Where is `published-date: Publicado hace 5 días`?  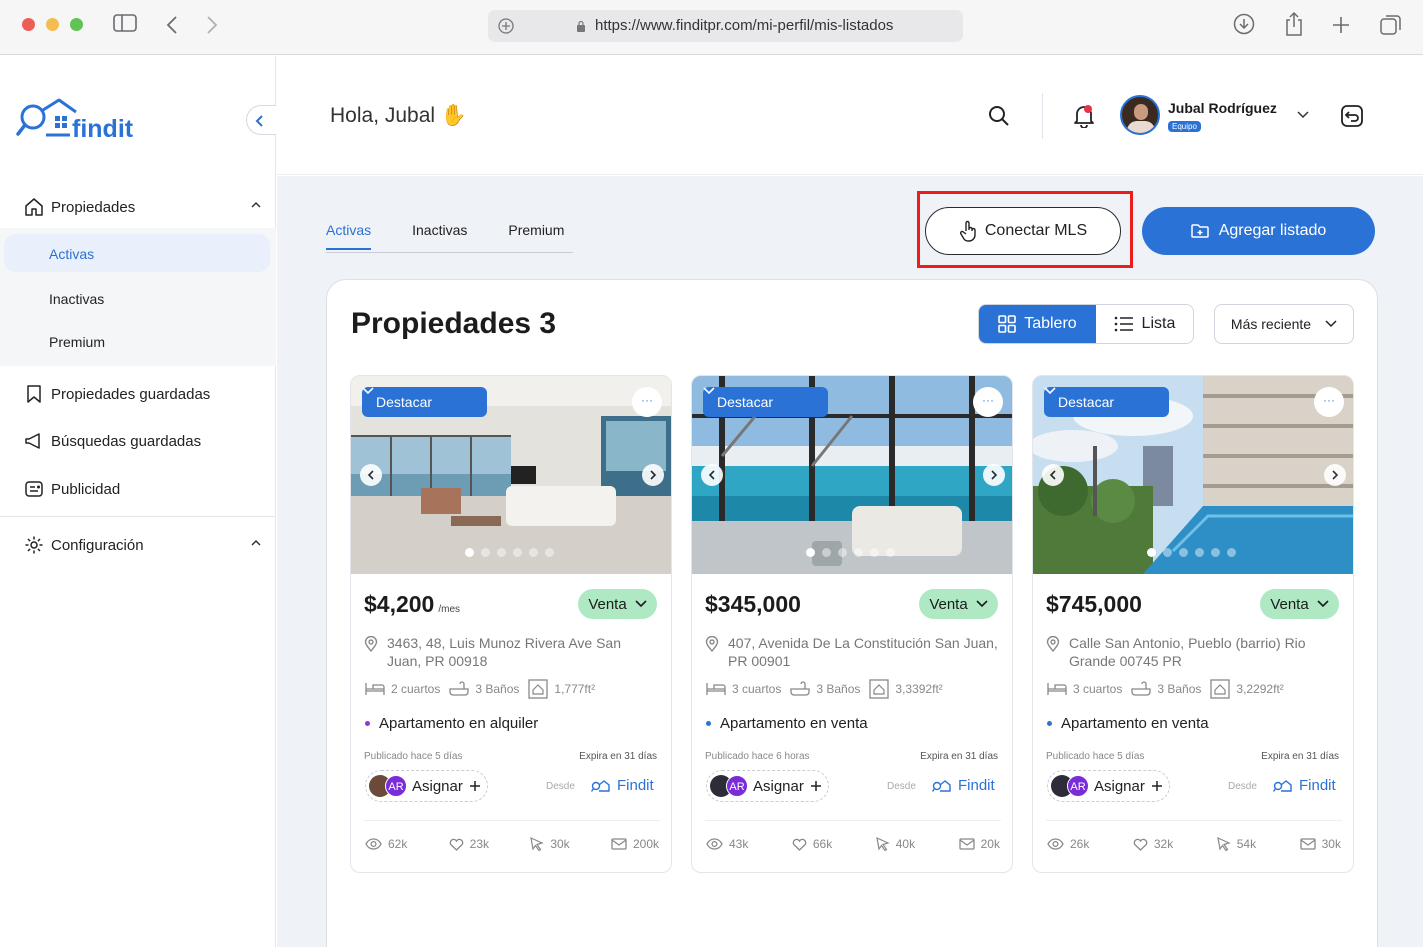
published-date: Publicado hace 5 días is located at coordinates (1095, 756).